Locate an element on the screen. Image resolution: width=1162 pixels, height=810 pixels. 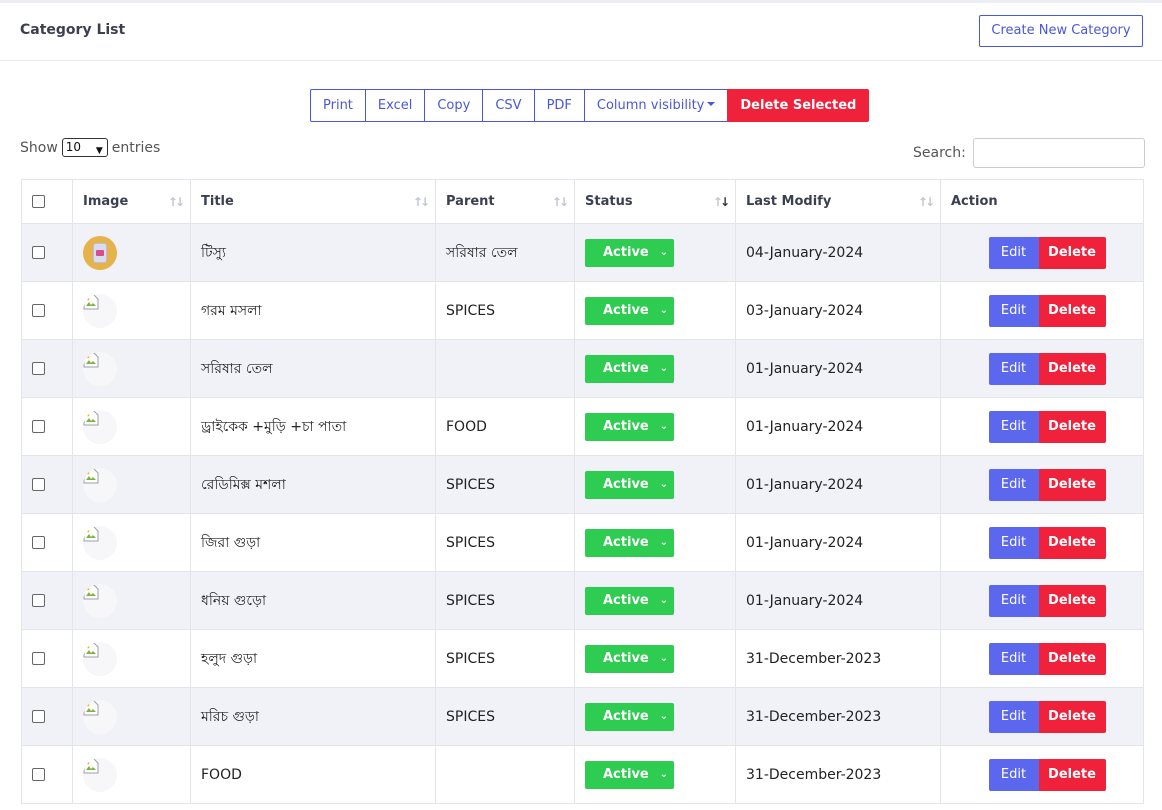
title-cell: ড্রাইকেক +মুড়ি +চা পাতা is located at coordinates (313, 426).